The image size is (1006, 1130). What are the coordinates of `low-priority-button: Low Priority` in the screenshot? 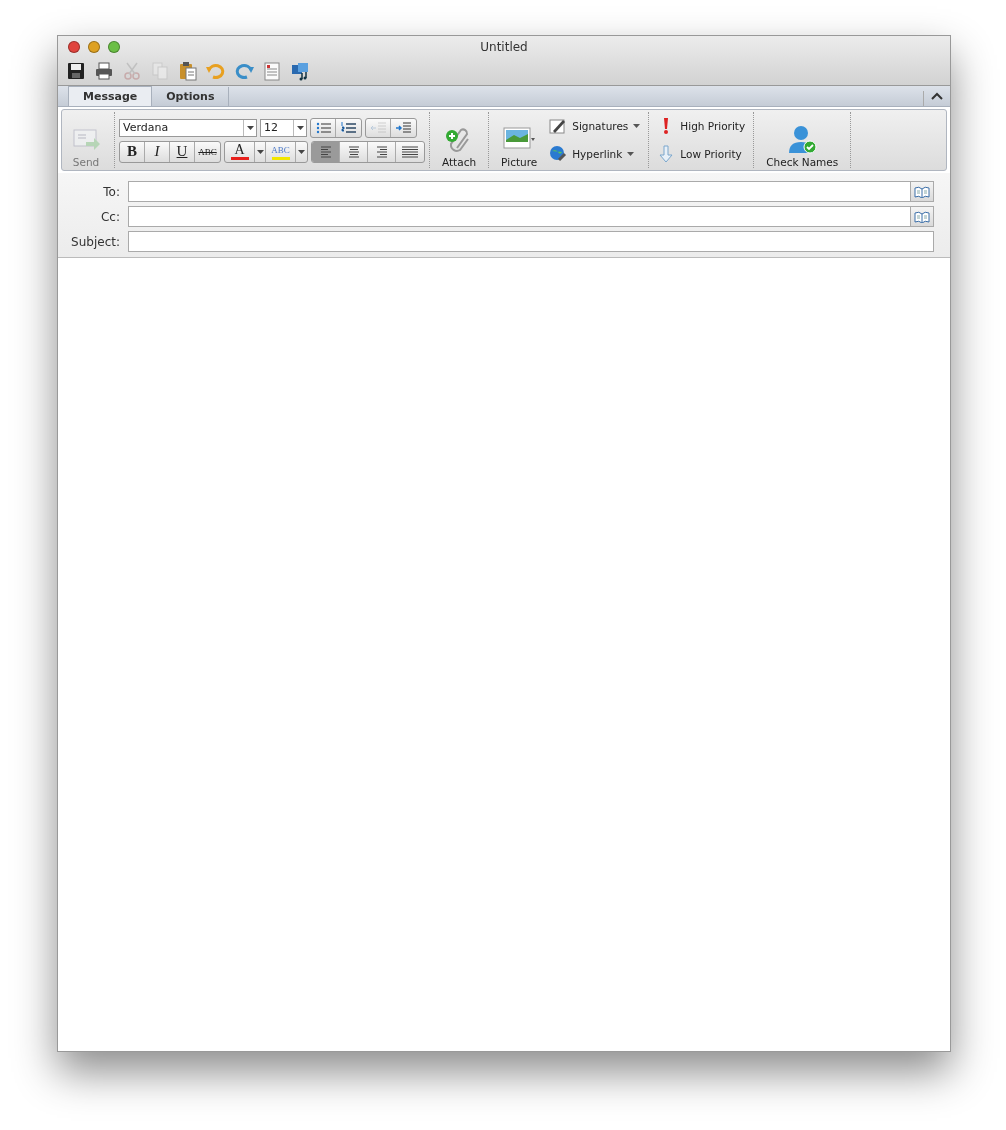 It's located at (701, 153).